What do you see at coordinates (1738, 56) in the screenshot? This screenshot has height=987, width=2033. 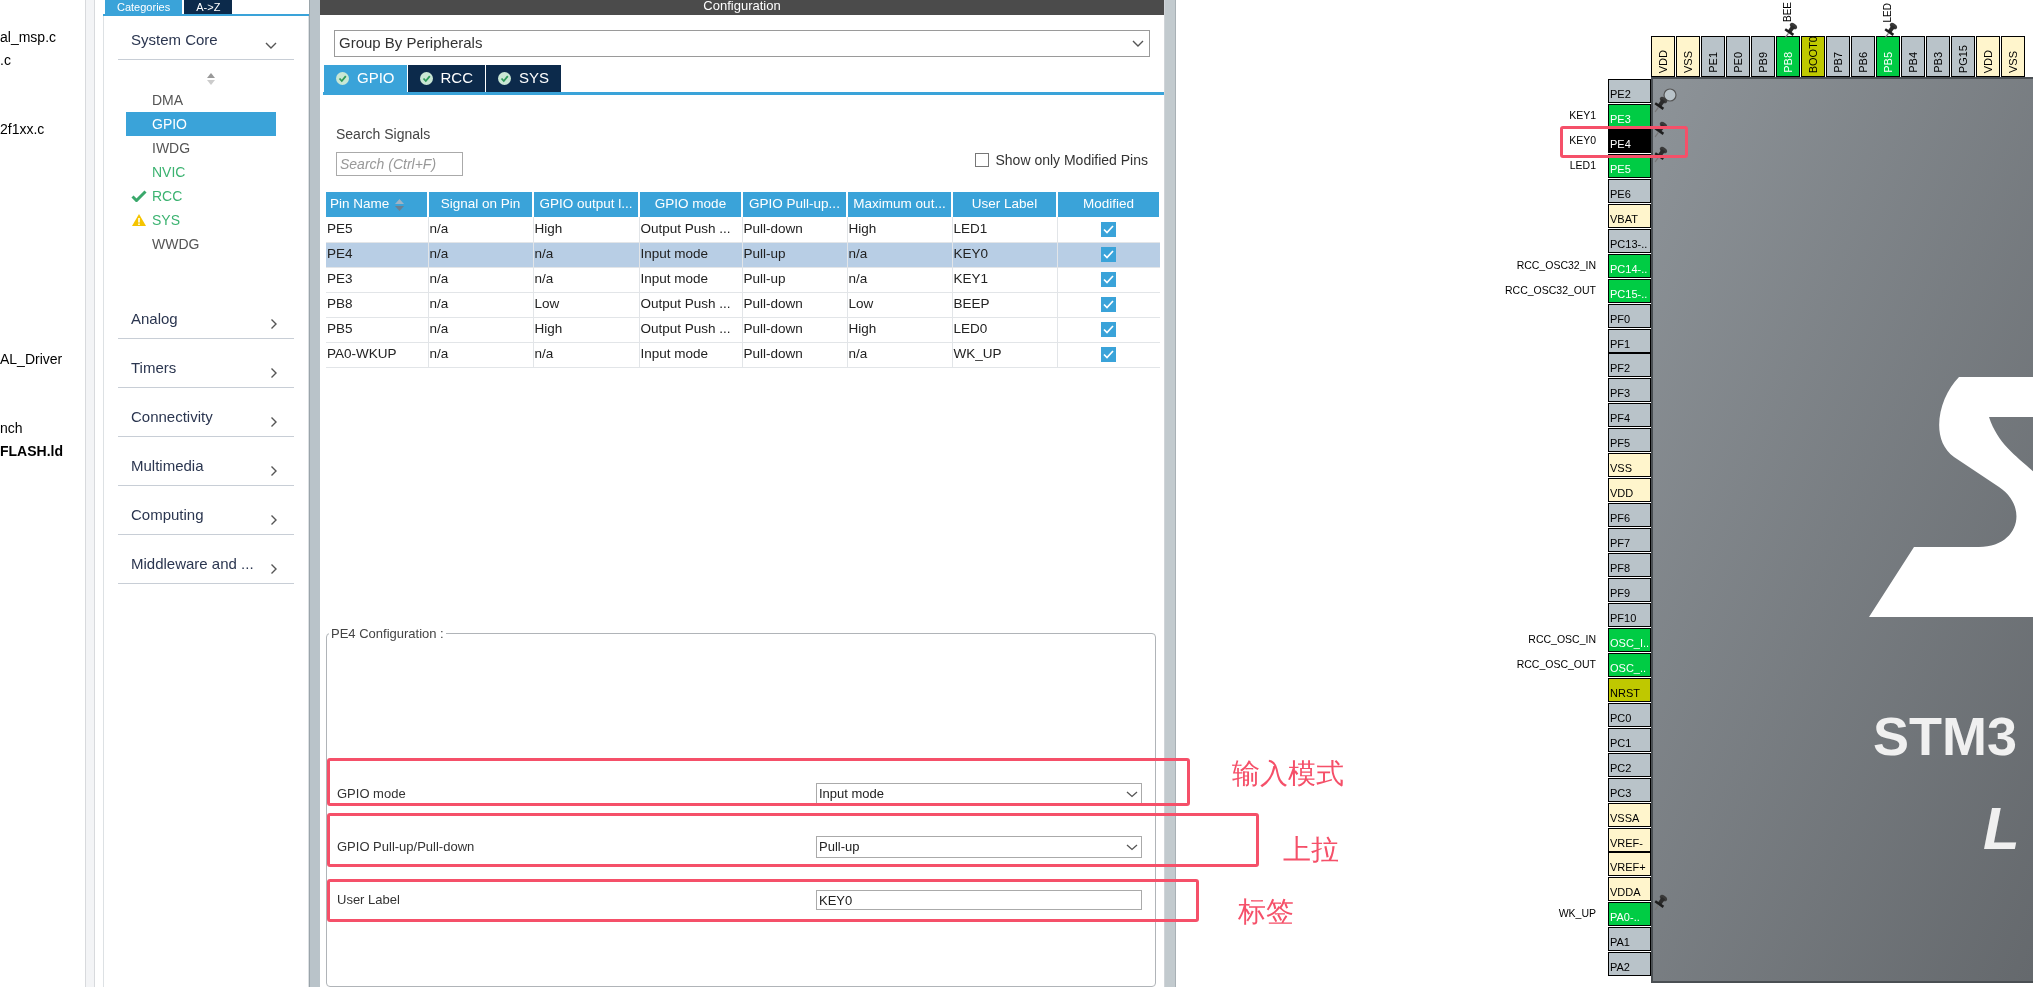 I see `chip-pin: PE0` at bounding box center [1738, 56].